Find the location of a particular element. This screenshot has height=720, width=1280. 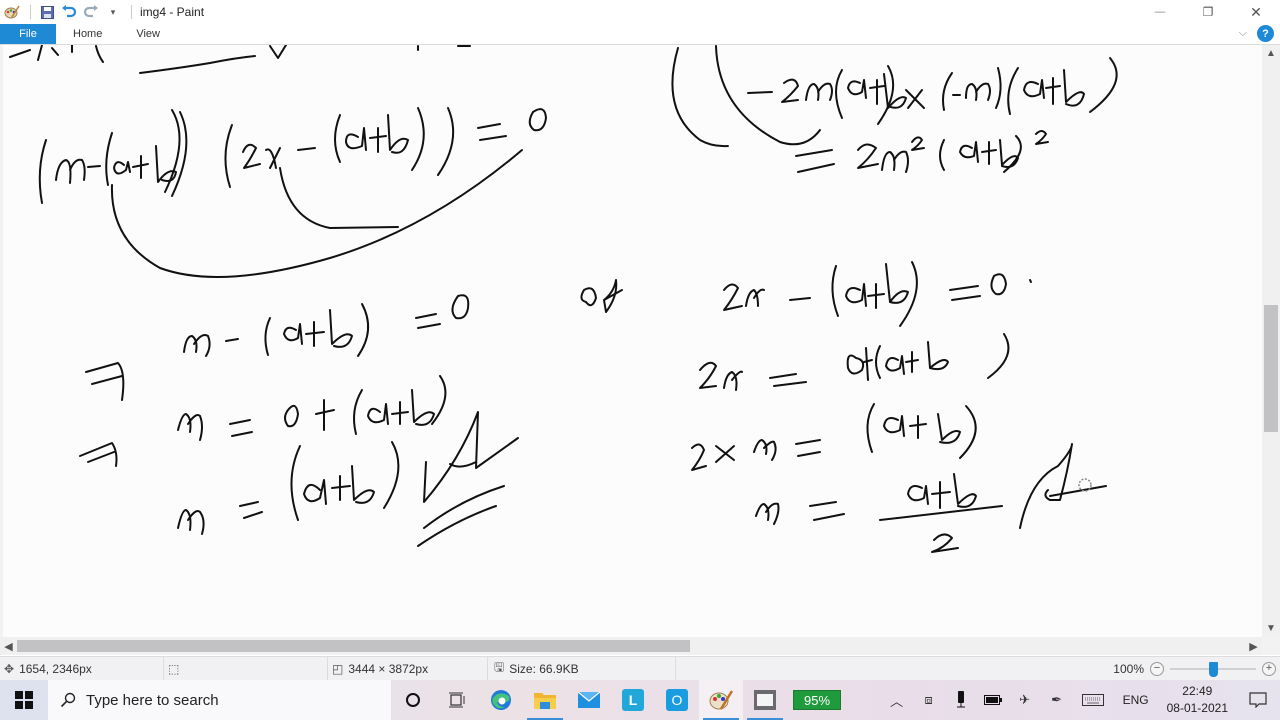

window-controls: — ❐ ✕ is located at coordinates (1208, 12).